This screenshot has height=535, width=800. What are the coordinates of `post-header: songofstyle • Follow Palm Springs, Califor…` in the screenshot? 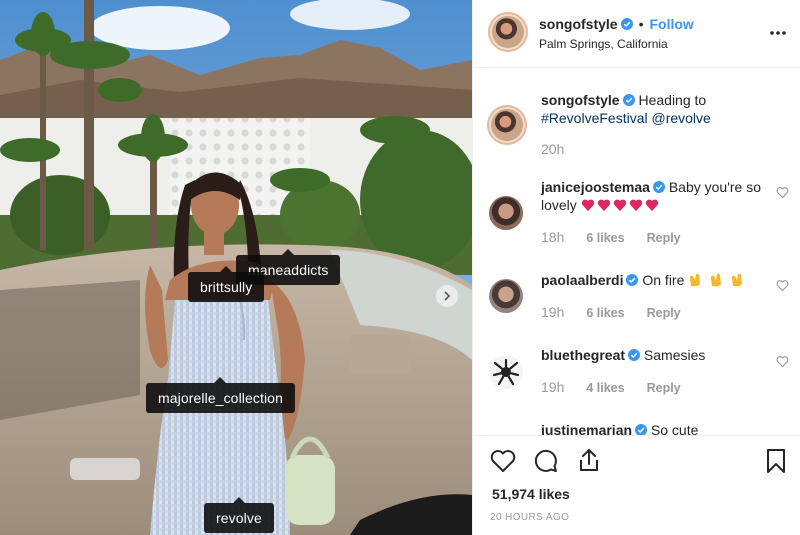 It's located at (636, 34).